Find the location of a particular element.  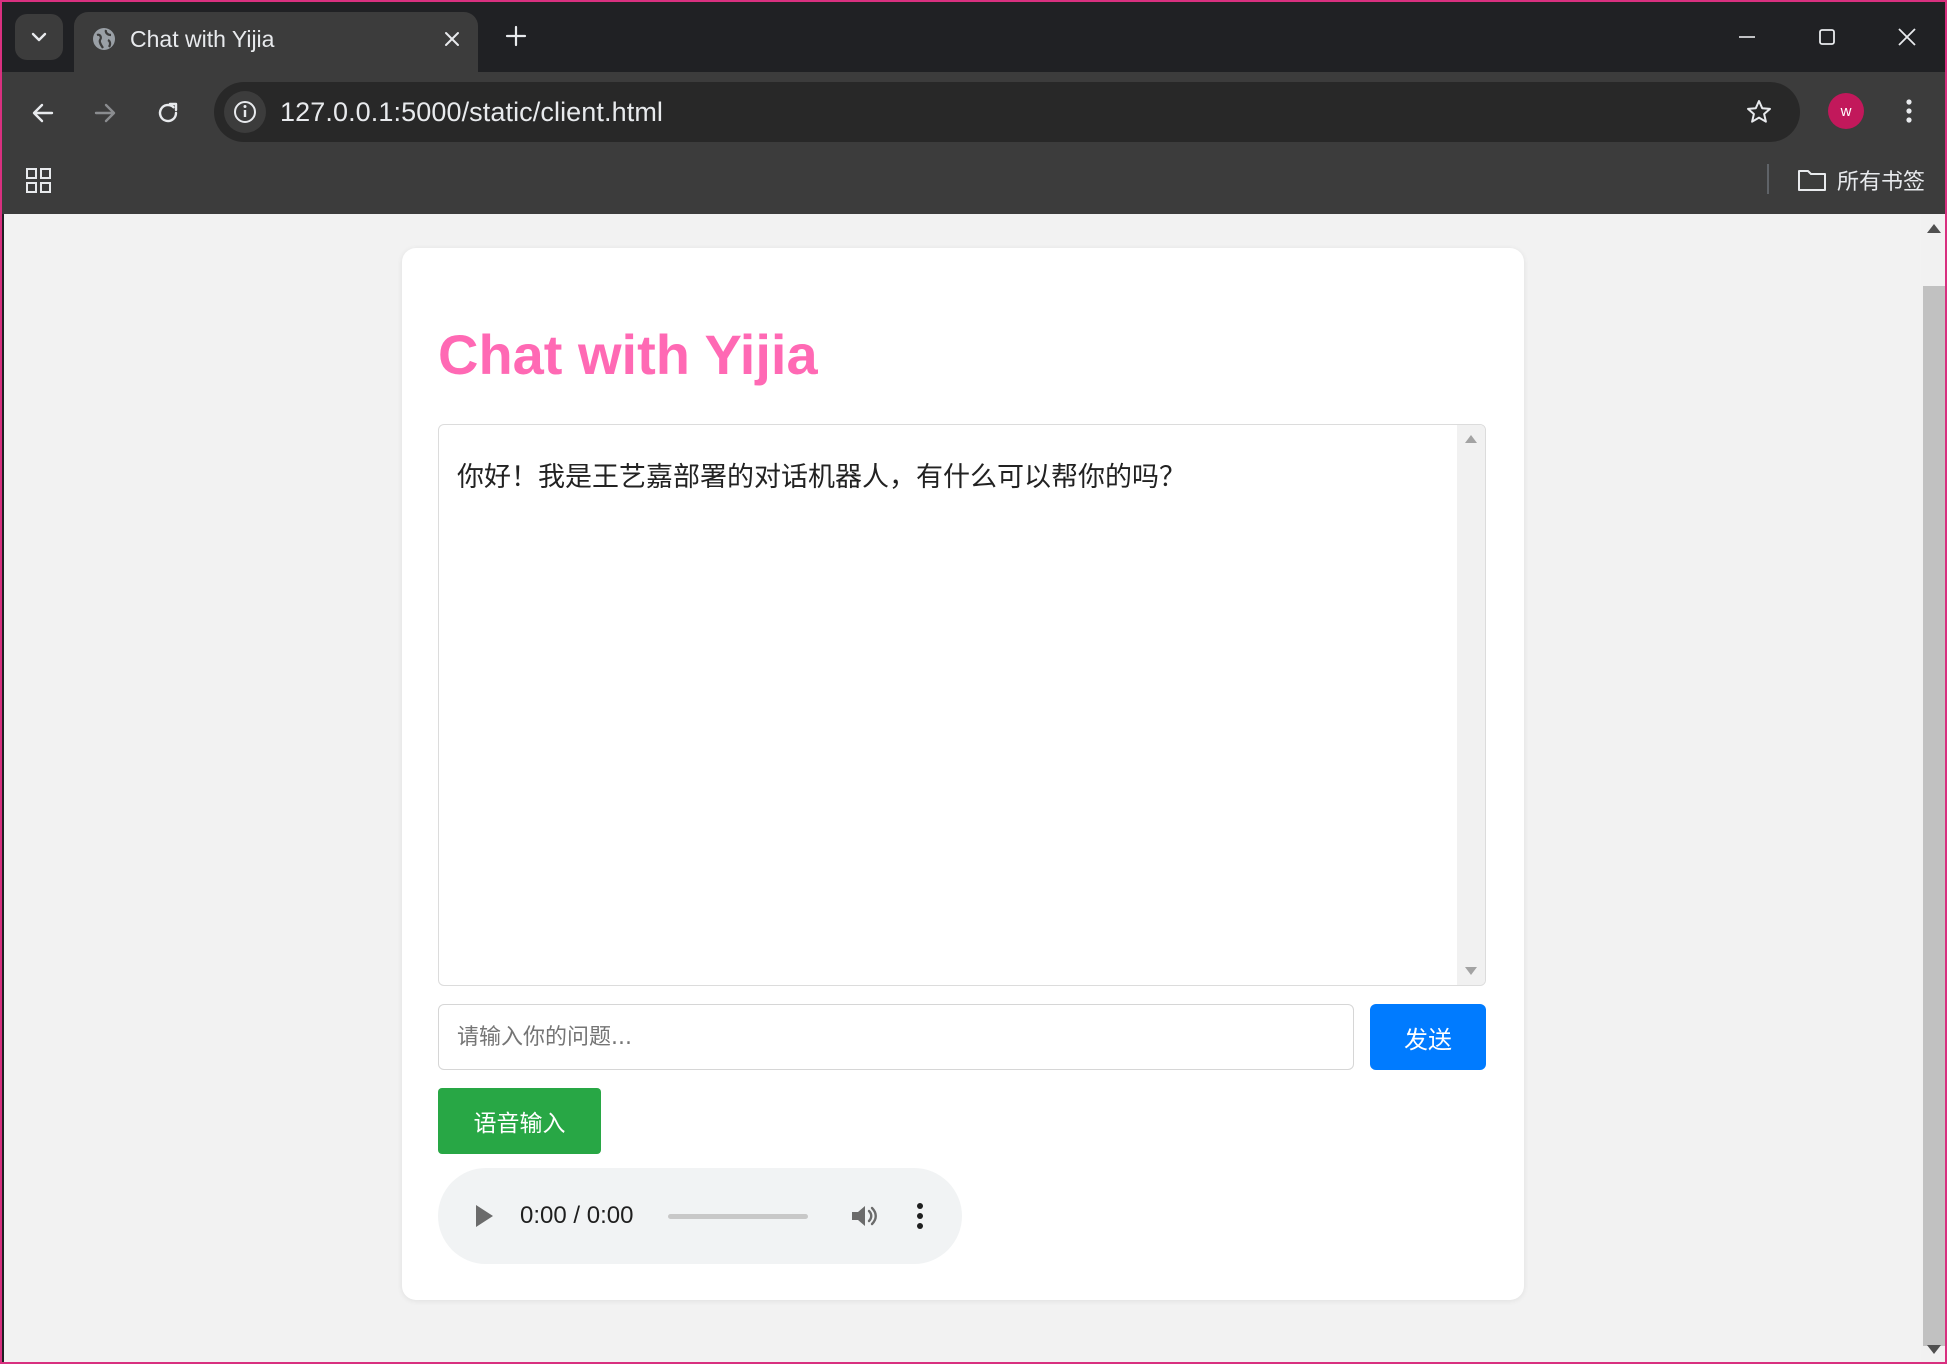

url-text: 127.0.0.1:5000/static/client.html is located at coordinates (471, 112).